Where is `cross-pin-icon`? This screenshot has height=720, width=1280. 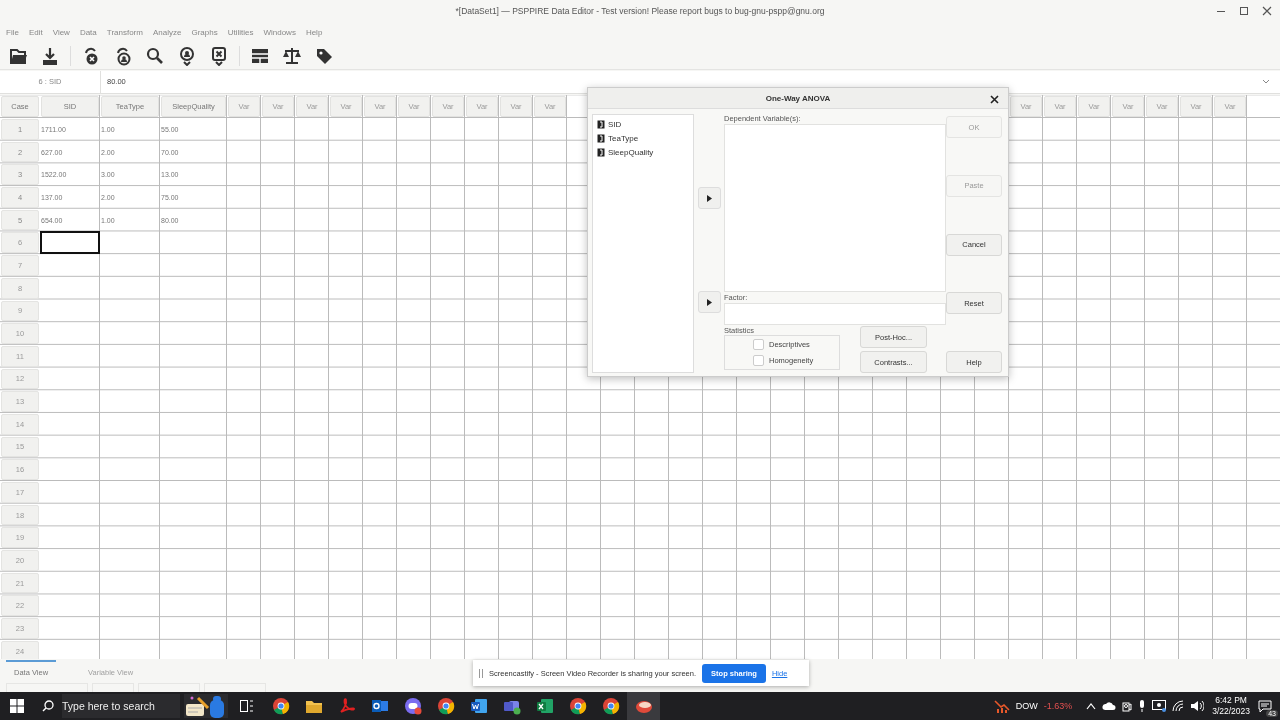
cross-pin-icon is located at coordinates (219, 55).